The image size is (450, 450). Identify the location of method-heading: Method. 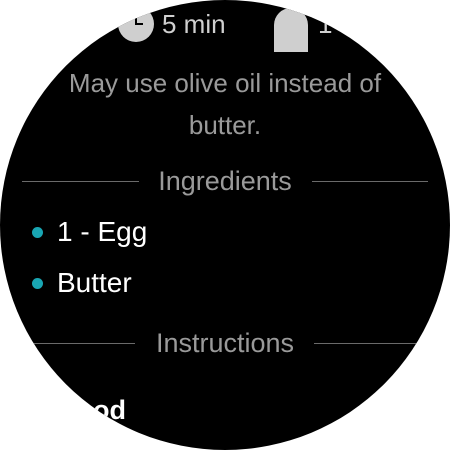
(78, 410).